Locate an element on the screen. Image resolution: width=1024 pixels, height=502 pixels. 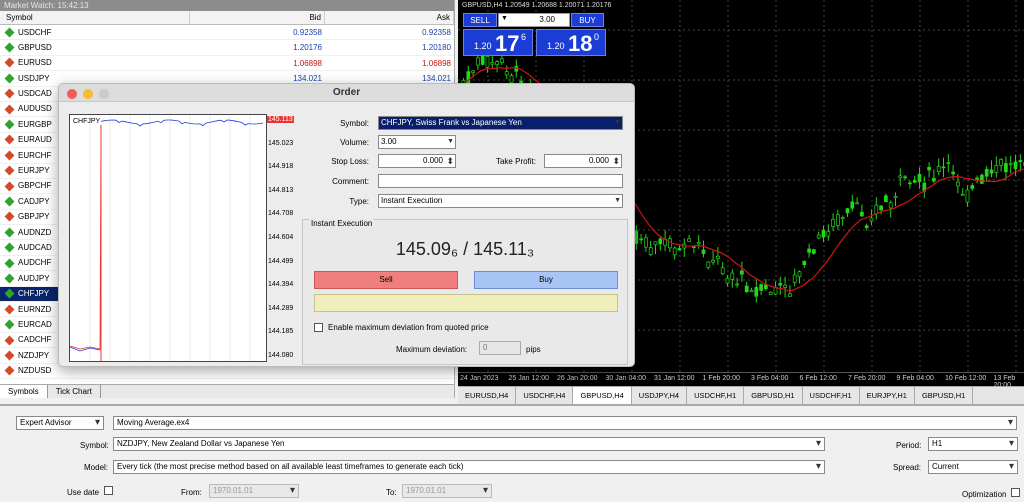
minimize-icon is located at coordinates (88, 94).